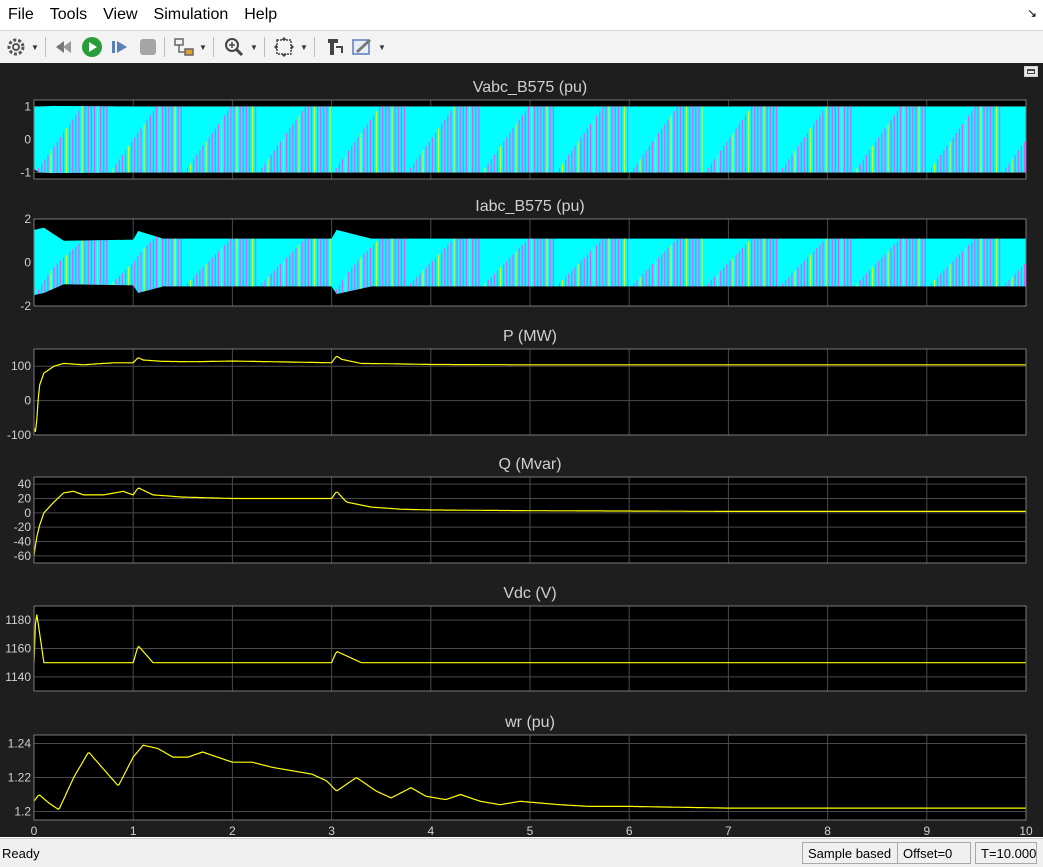 The height and width of the screenshot is (867, 1043). I want to click on x-tick-label: 7, so click(728, 830).